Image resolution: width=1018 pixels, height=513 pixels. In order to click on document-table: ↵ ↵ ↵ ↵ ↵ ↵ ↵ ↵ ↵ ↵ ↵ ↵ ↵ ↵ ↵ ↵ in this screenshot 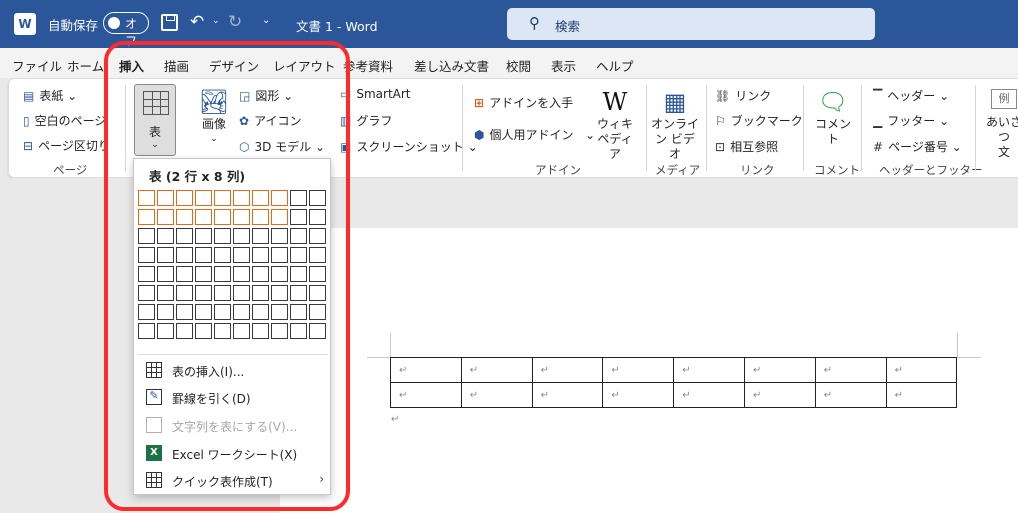, I will do `click(674, 382)`.